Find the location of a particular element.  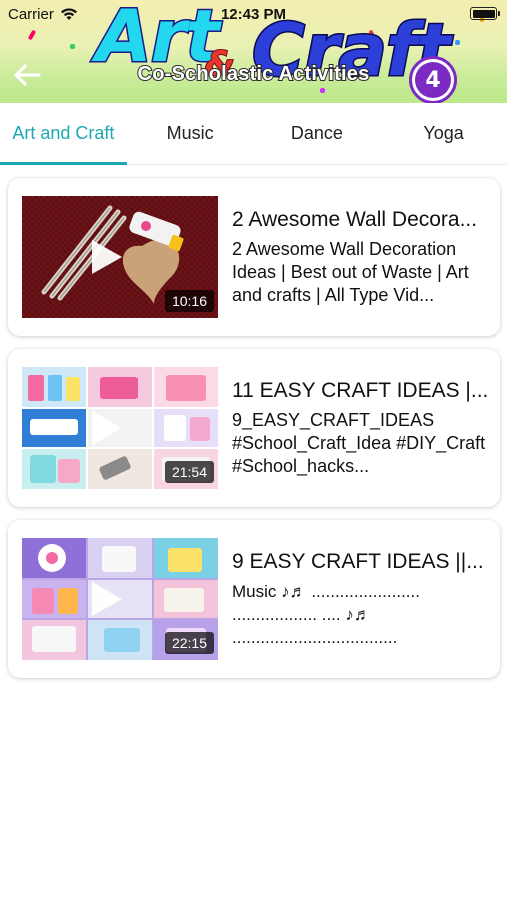

tab-yoga: Yoga is located at coordinates (443, 133).